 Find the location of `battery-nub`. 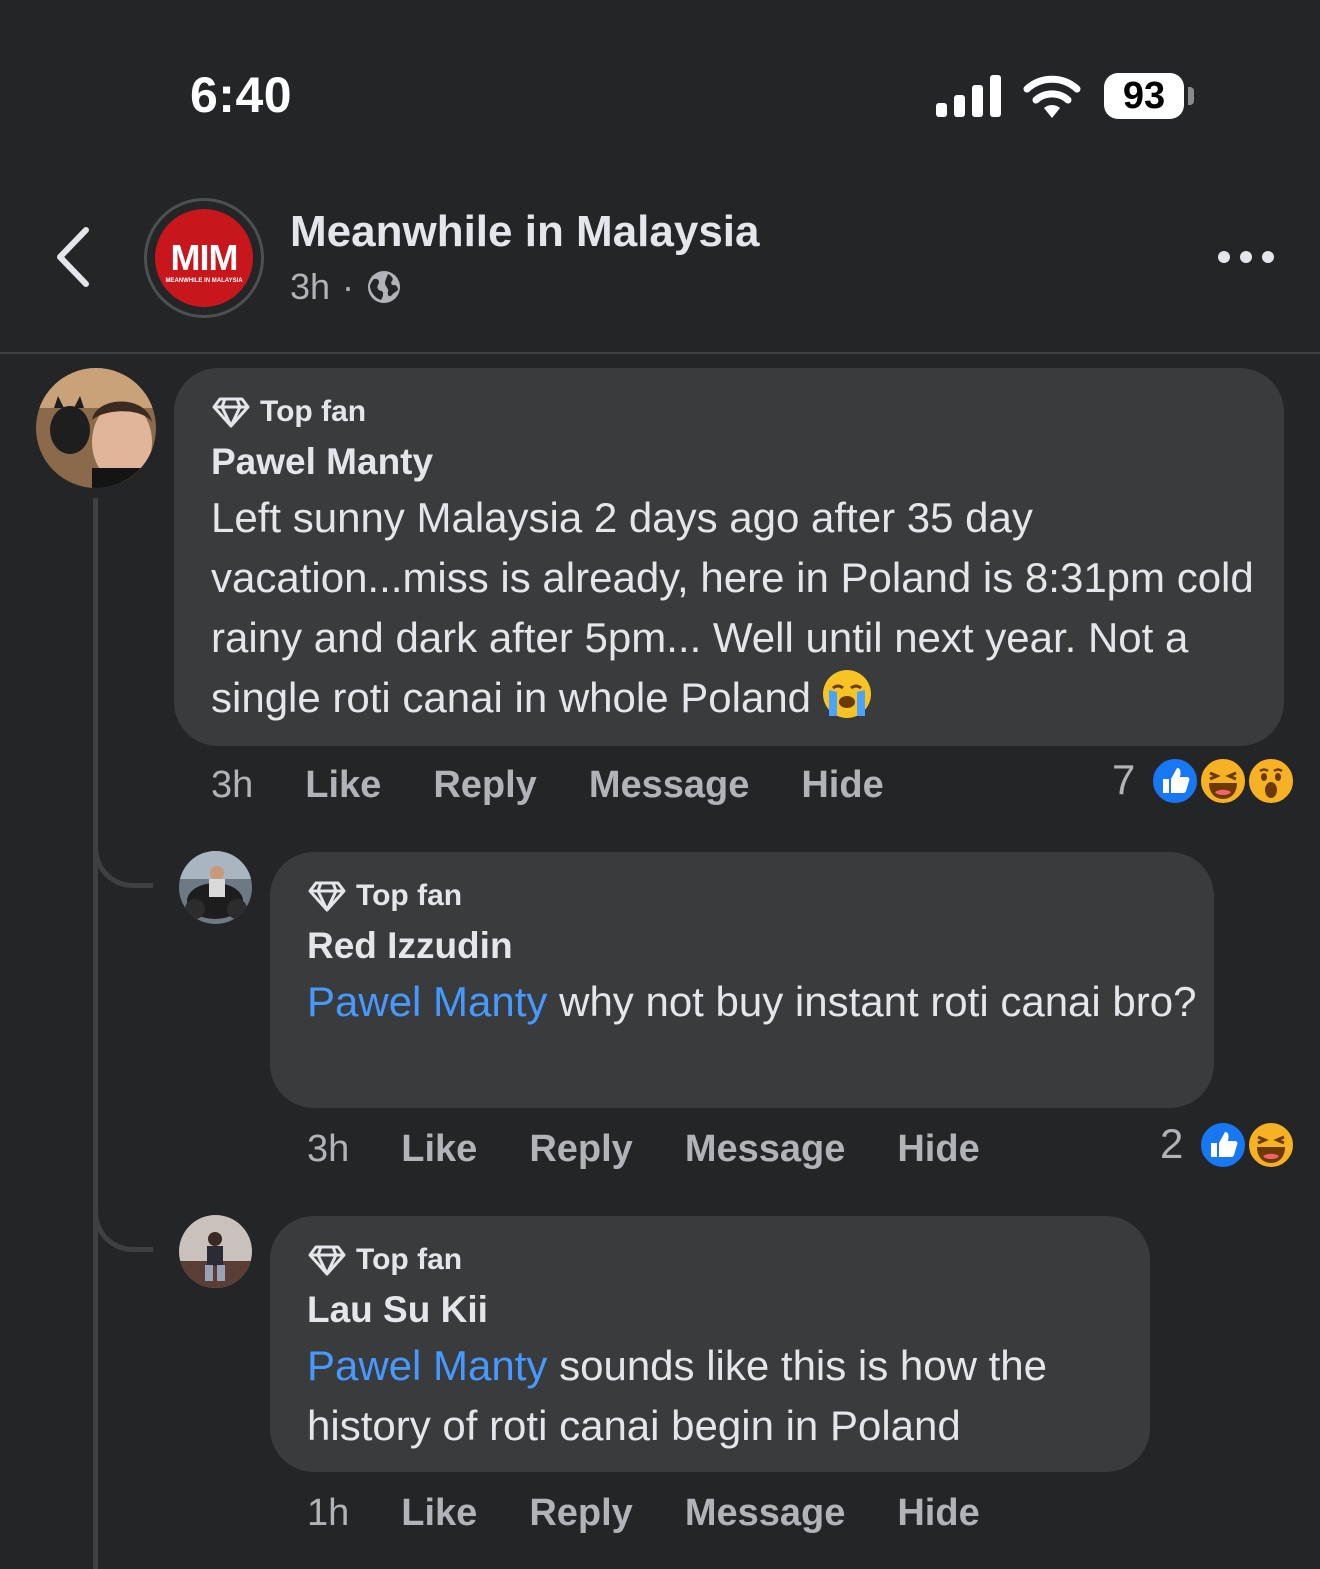

battery-nub is located at coordinates (1191, 96).